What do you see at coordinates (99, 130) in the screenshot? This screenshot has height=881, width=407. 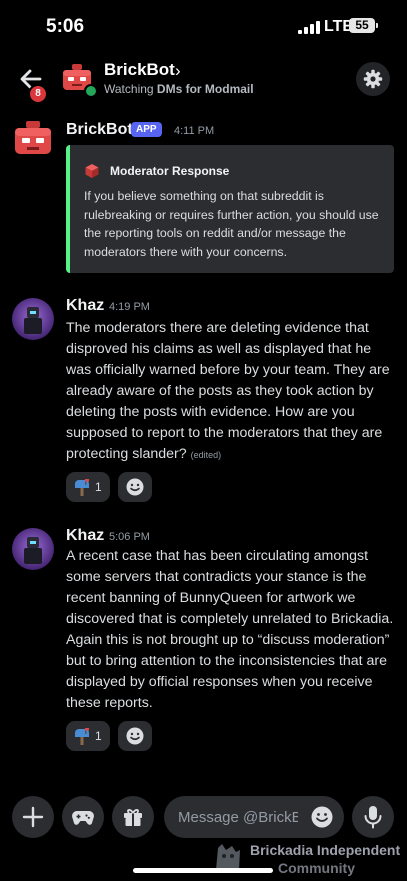 I see `author-name: BrickBot` at bounding box center [99, 130].